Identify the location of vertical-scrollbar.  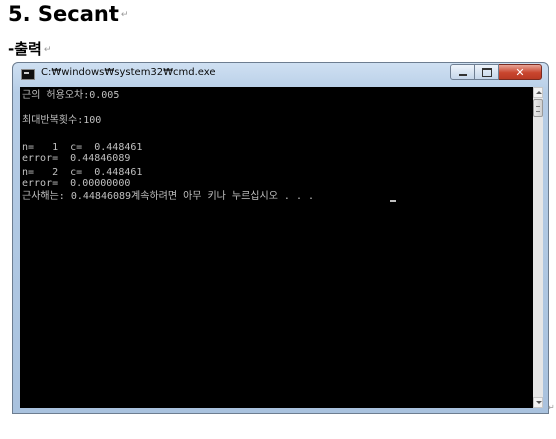
(538, 247).